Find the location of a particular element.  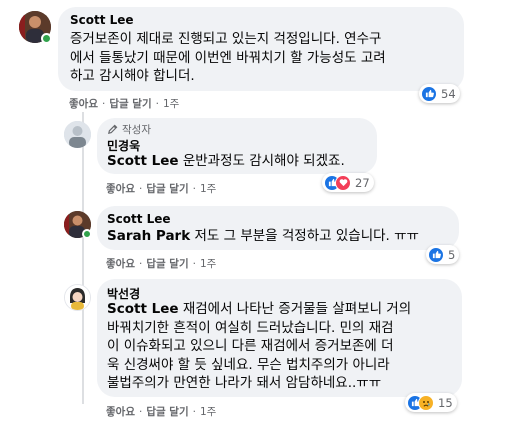

comment-text-line: 이 이슈화되고 있으니 다른 재검에서 증거보존에 더 is located at coordinates (250, 346).